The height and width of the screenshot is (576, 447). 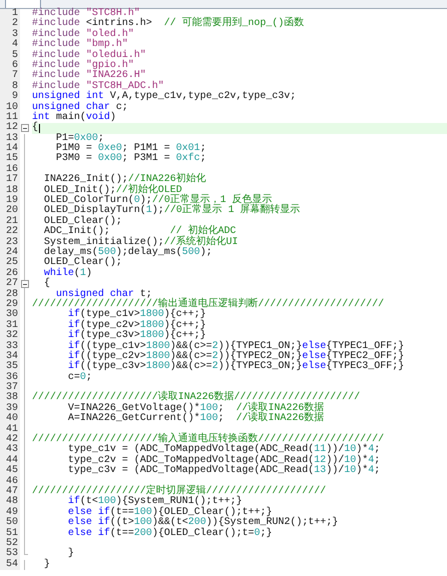 I want to click on code-line: System_initialize();//系统初始化UI, so click(x=140, y=243).